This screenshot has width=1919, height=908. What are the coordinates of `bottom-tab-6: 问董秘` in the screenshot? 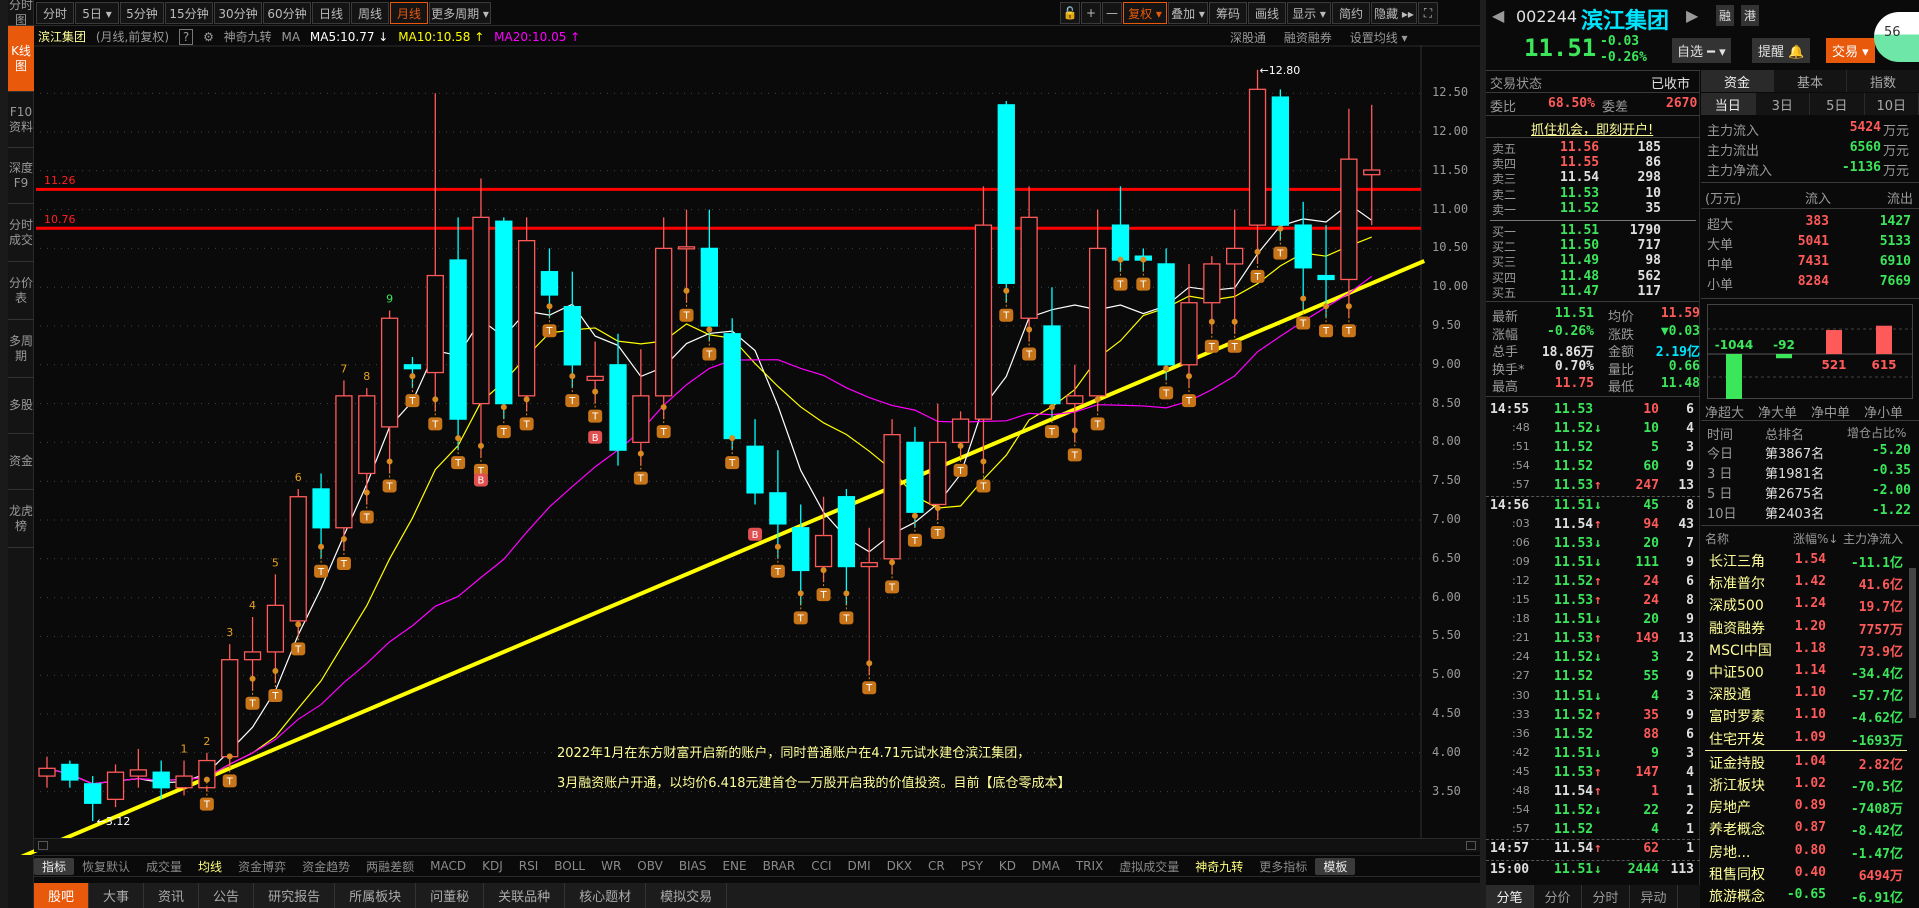 It's located at (450, 895).